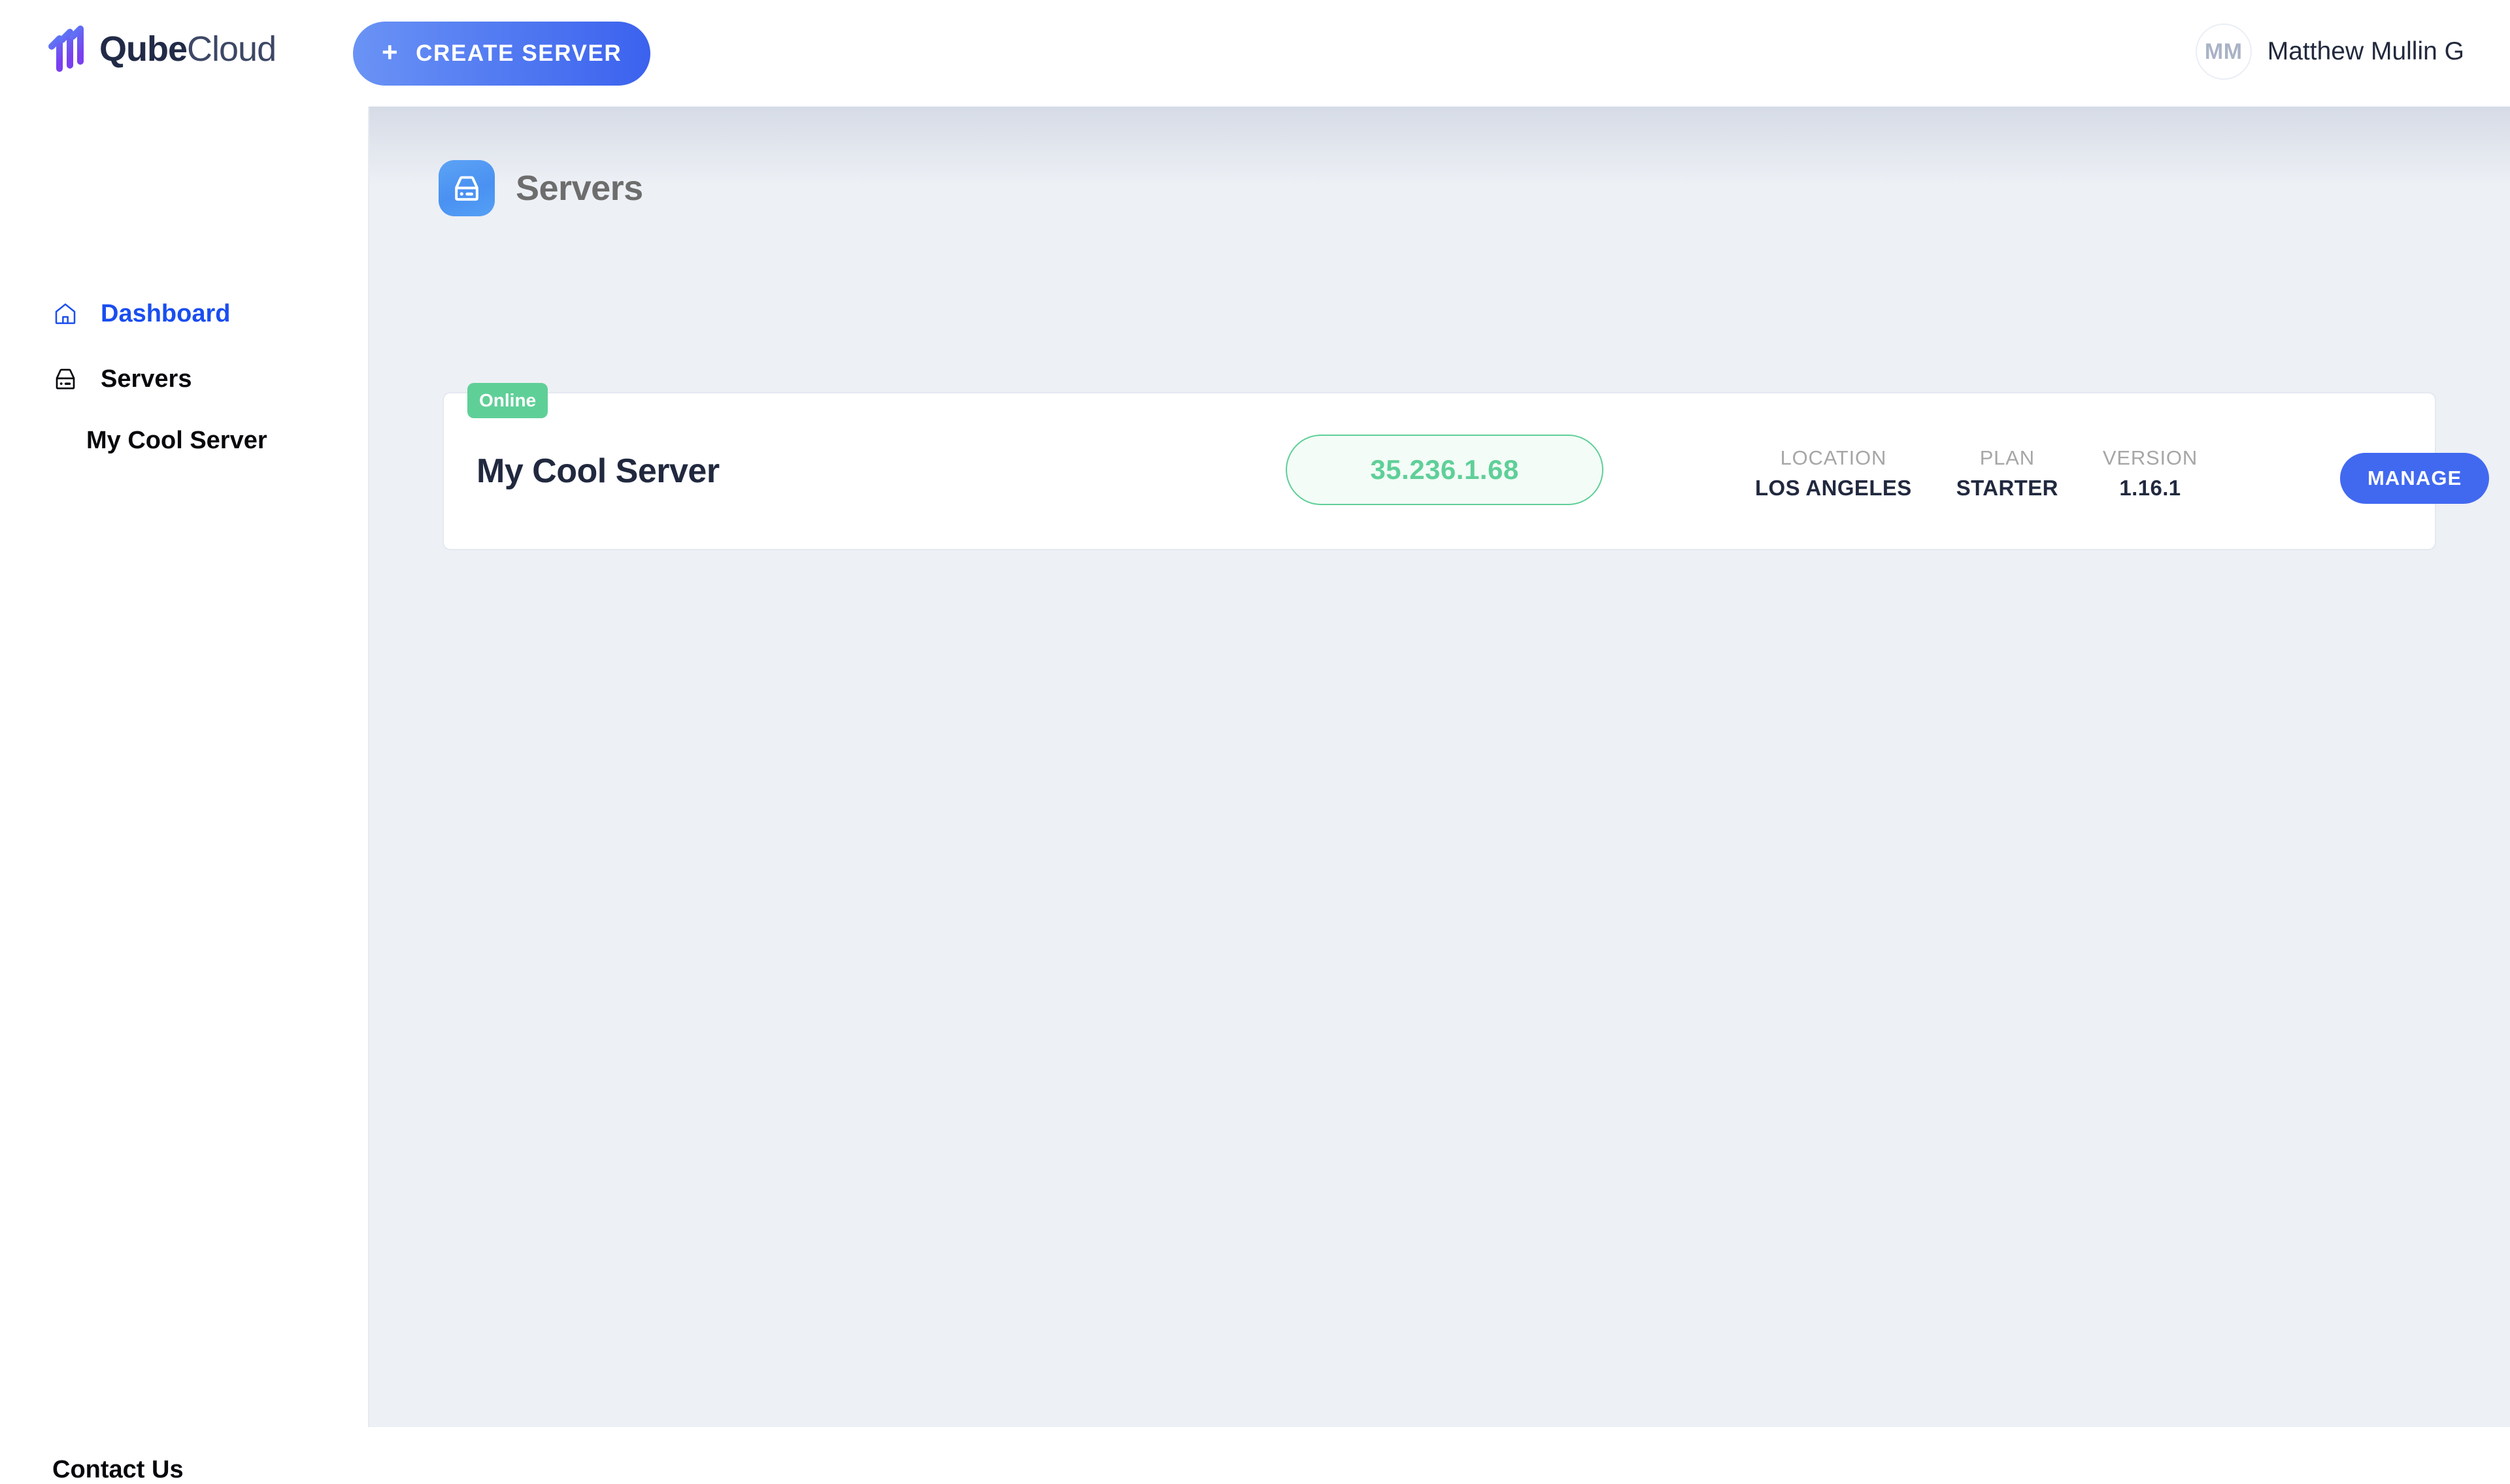 This screenshot has height=1484, width=2510. What do you see at coordinates (146, 379) in the screenshot?
I see `sidebar-item-servers-label: Servers` at bounding box center [146, 379].